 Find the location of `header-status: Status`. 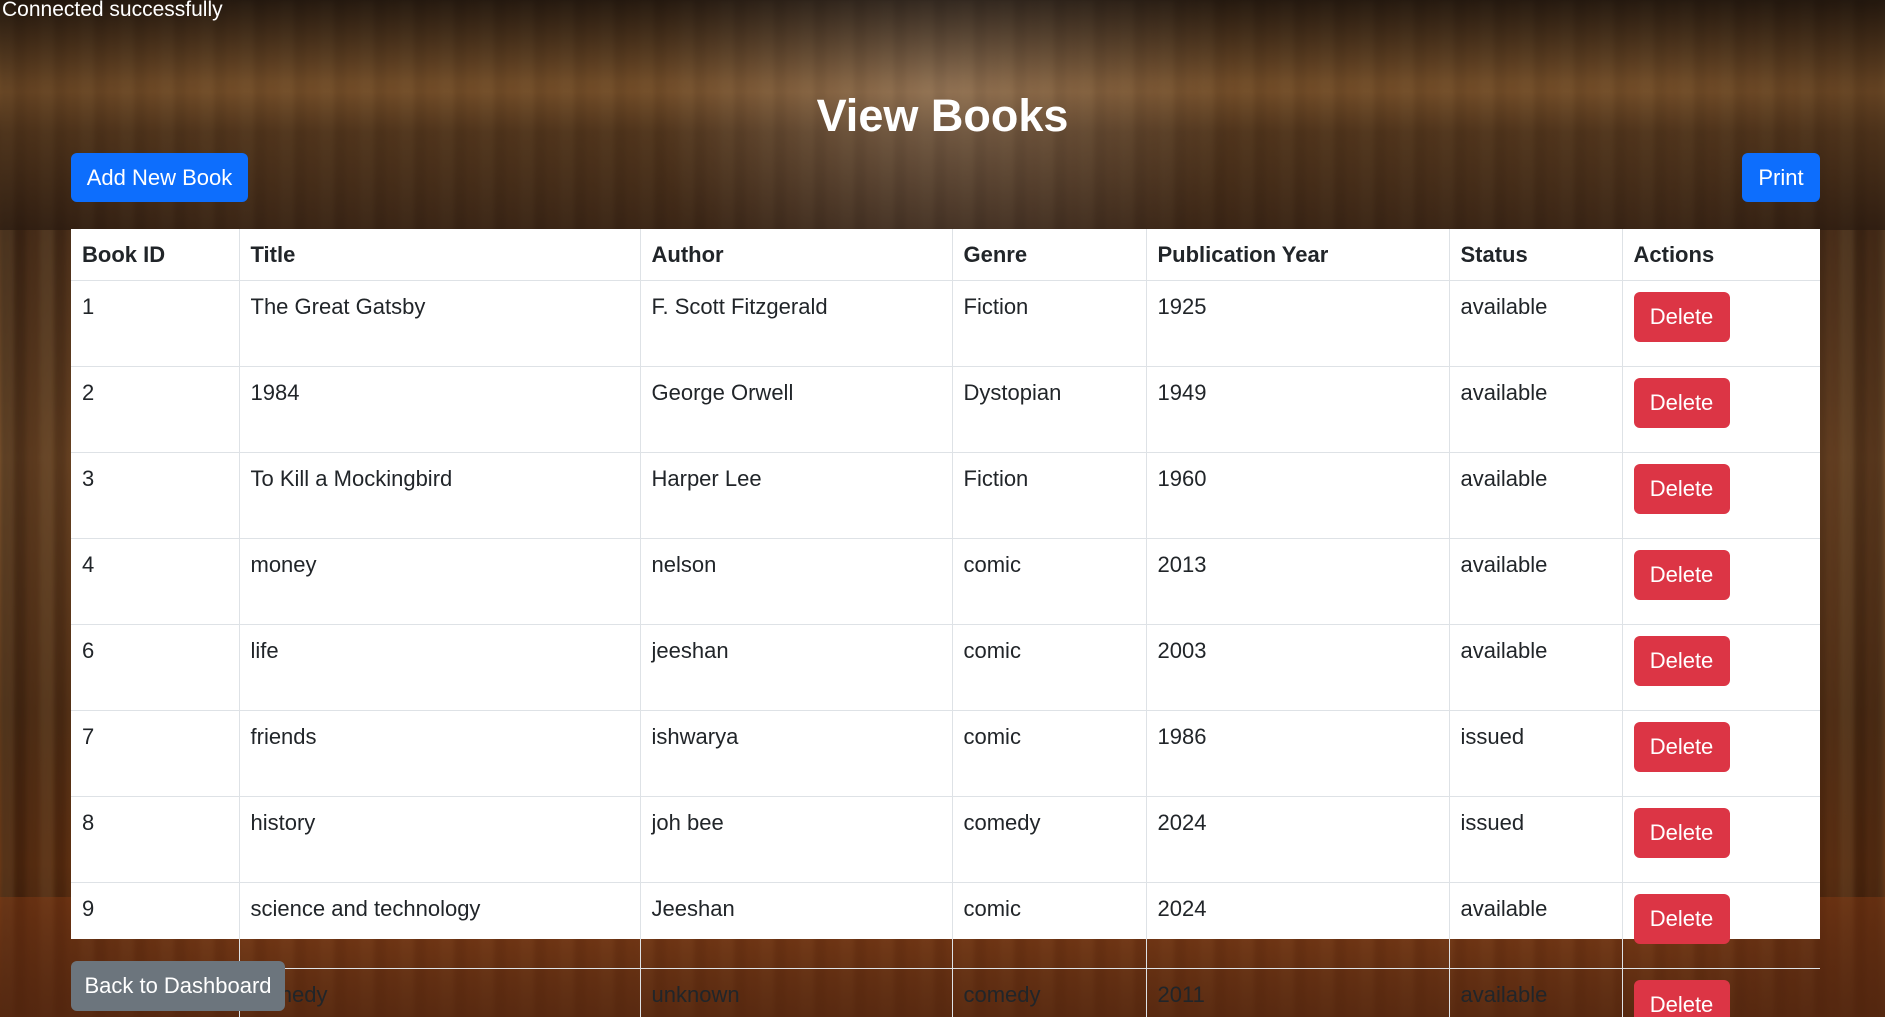

header-status: Status is located at coordinates (1535, 255).